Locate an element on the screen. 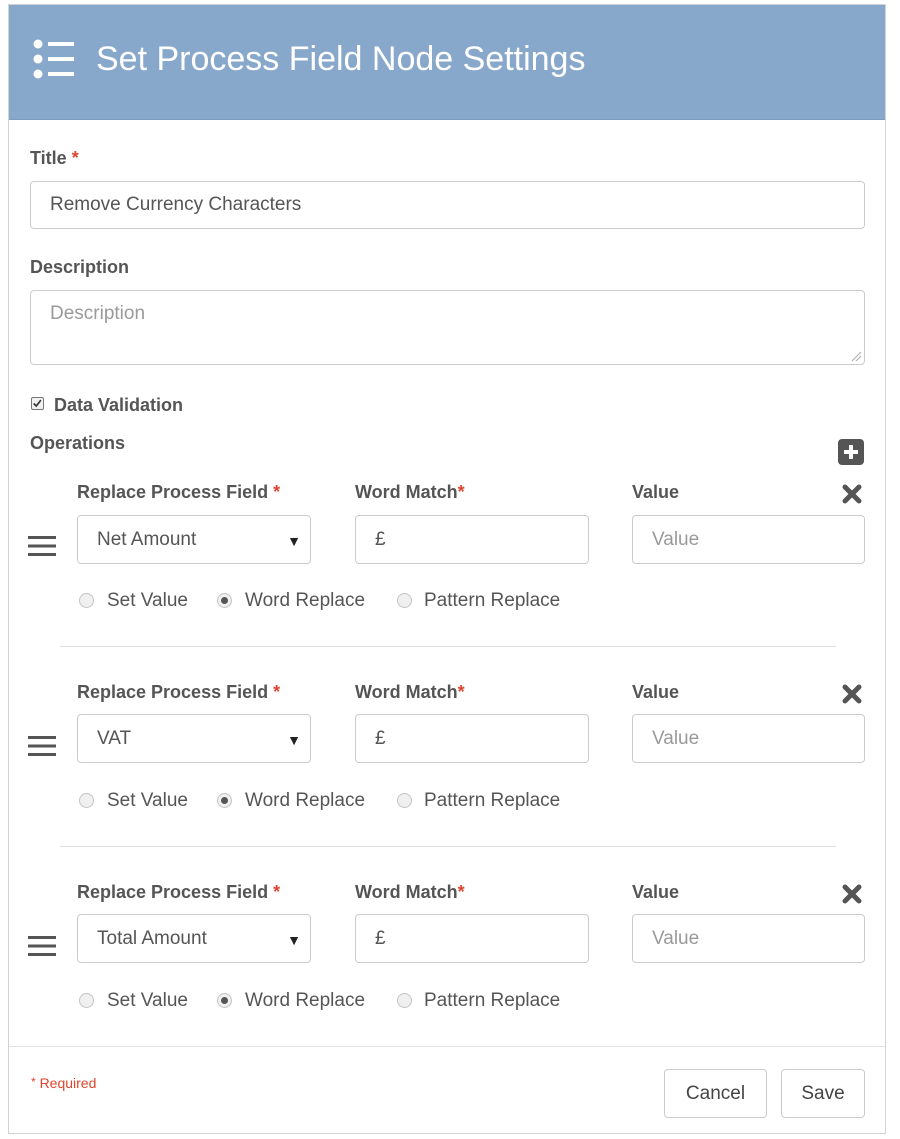  resize-grip-icon is located at coordinates (856, 356).